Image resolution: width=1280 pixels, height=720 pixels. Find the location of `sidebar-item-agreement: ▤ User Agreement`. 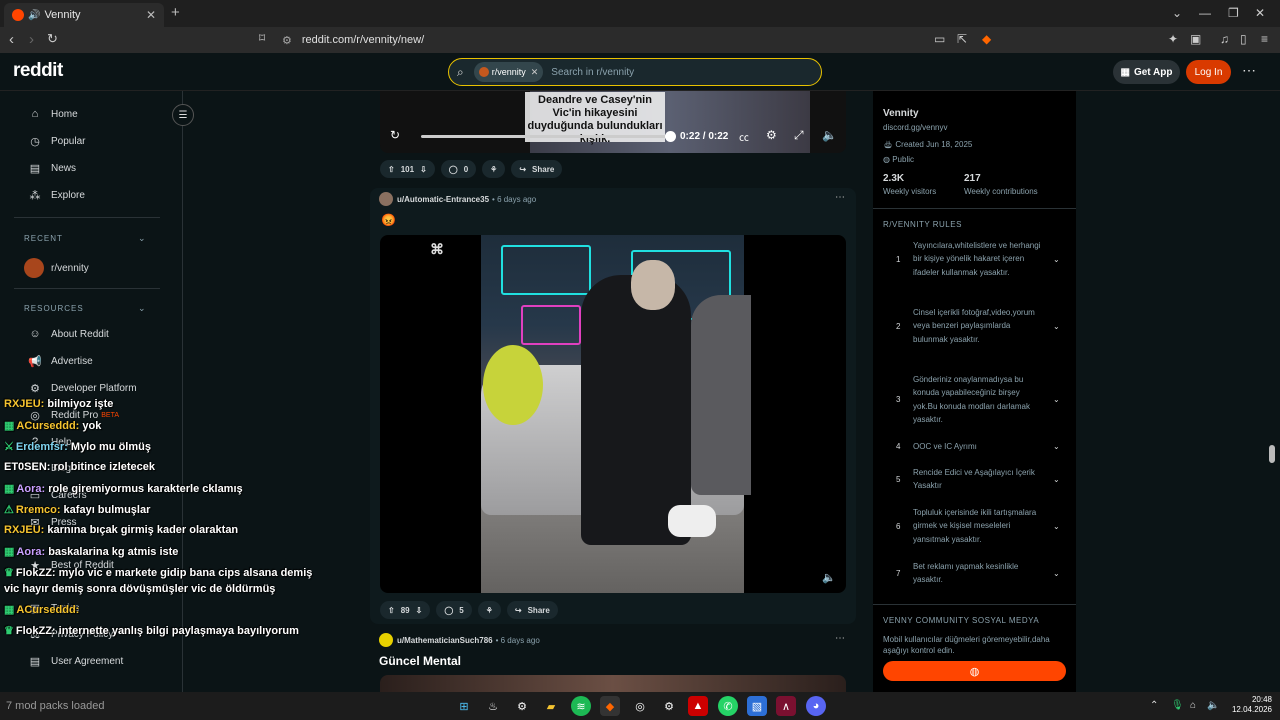

sidebar-item-agreement: ▤ User Agreement is located at coordinates (75, 661).